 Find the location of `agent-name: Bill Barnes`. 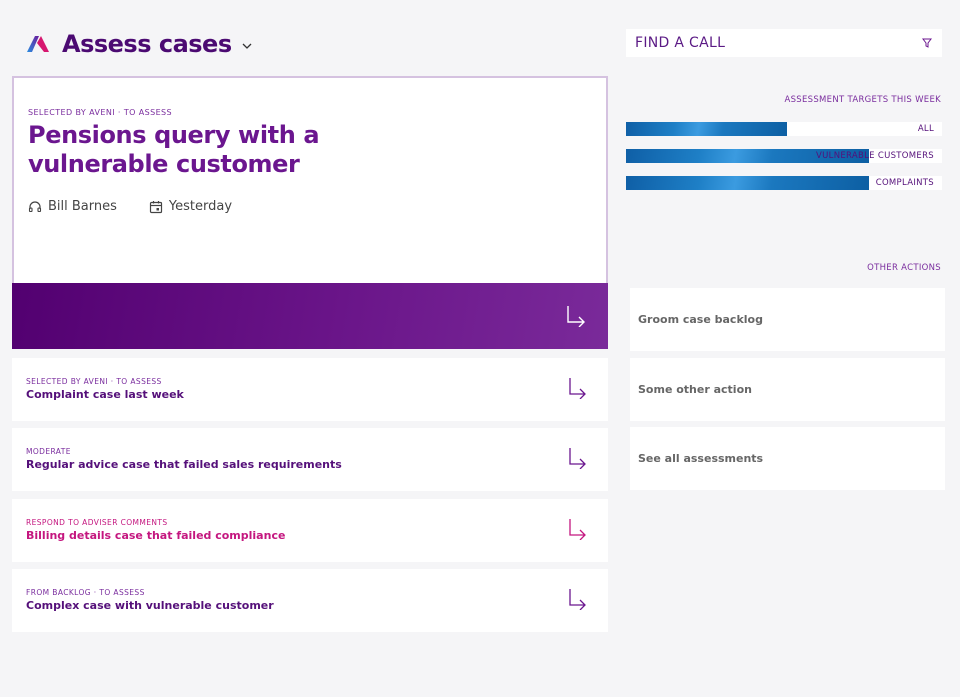

agent-name: Bill Barnes is located at coordinates (82, 206).